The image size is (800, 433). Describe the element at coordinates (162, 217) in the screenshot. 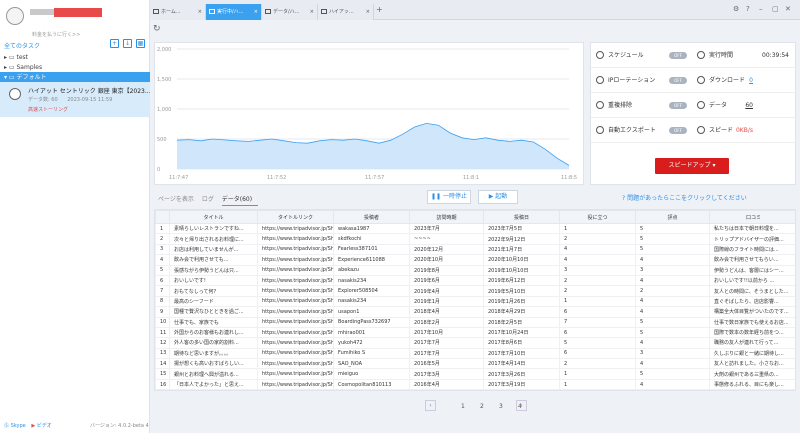

I see `column-header` at that location.